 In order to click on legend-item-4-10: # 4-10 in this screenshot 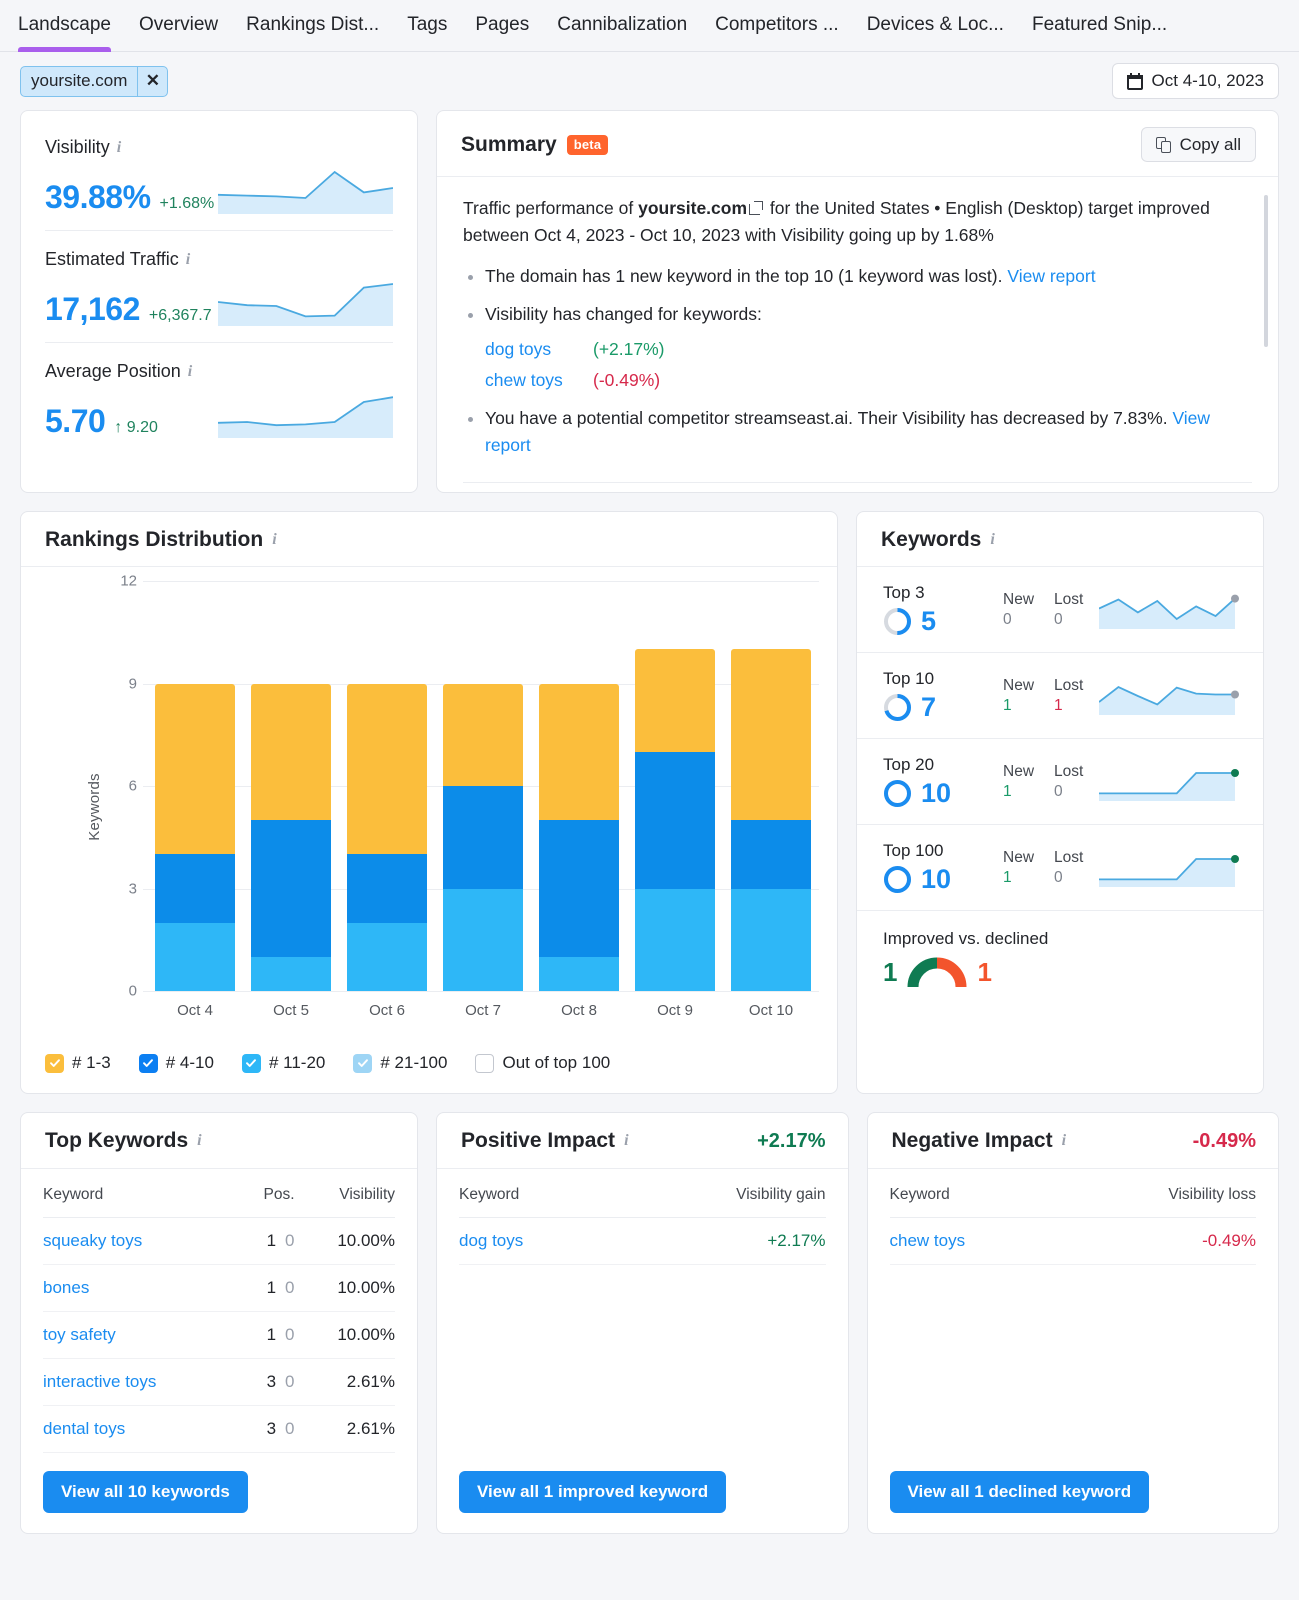, I will do `click(176, 1063)`.